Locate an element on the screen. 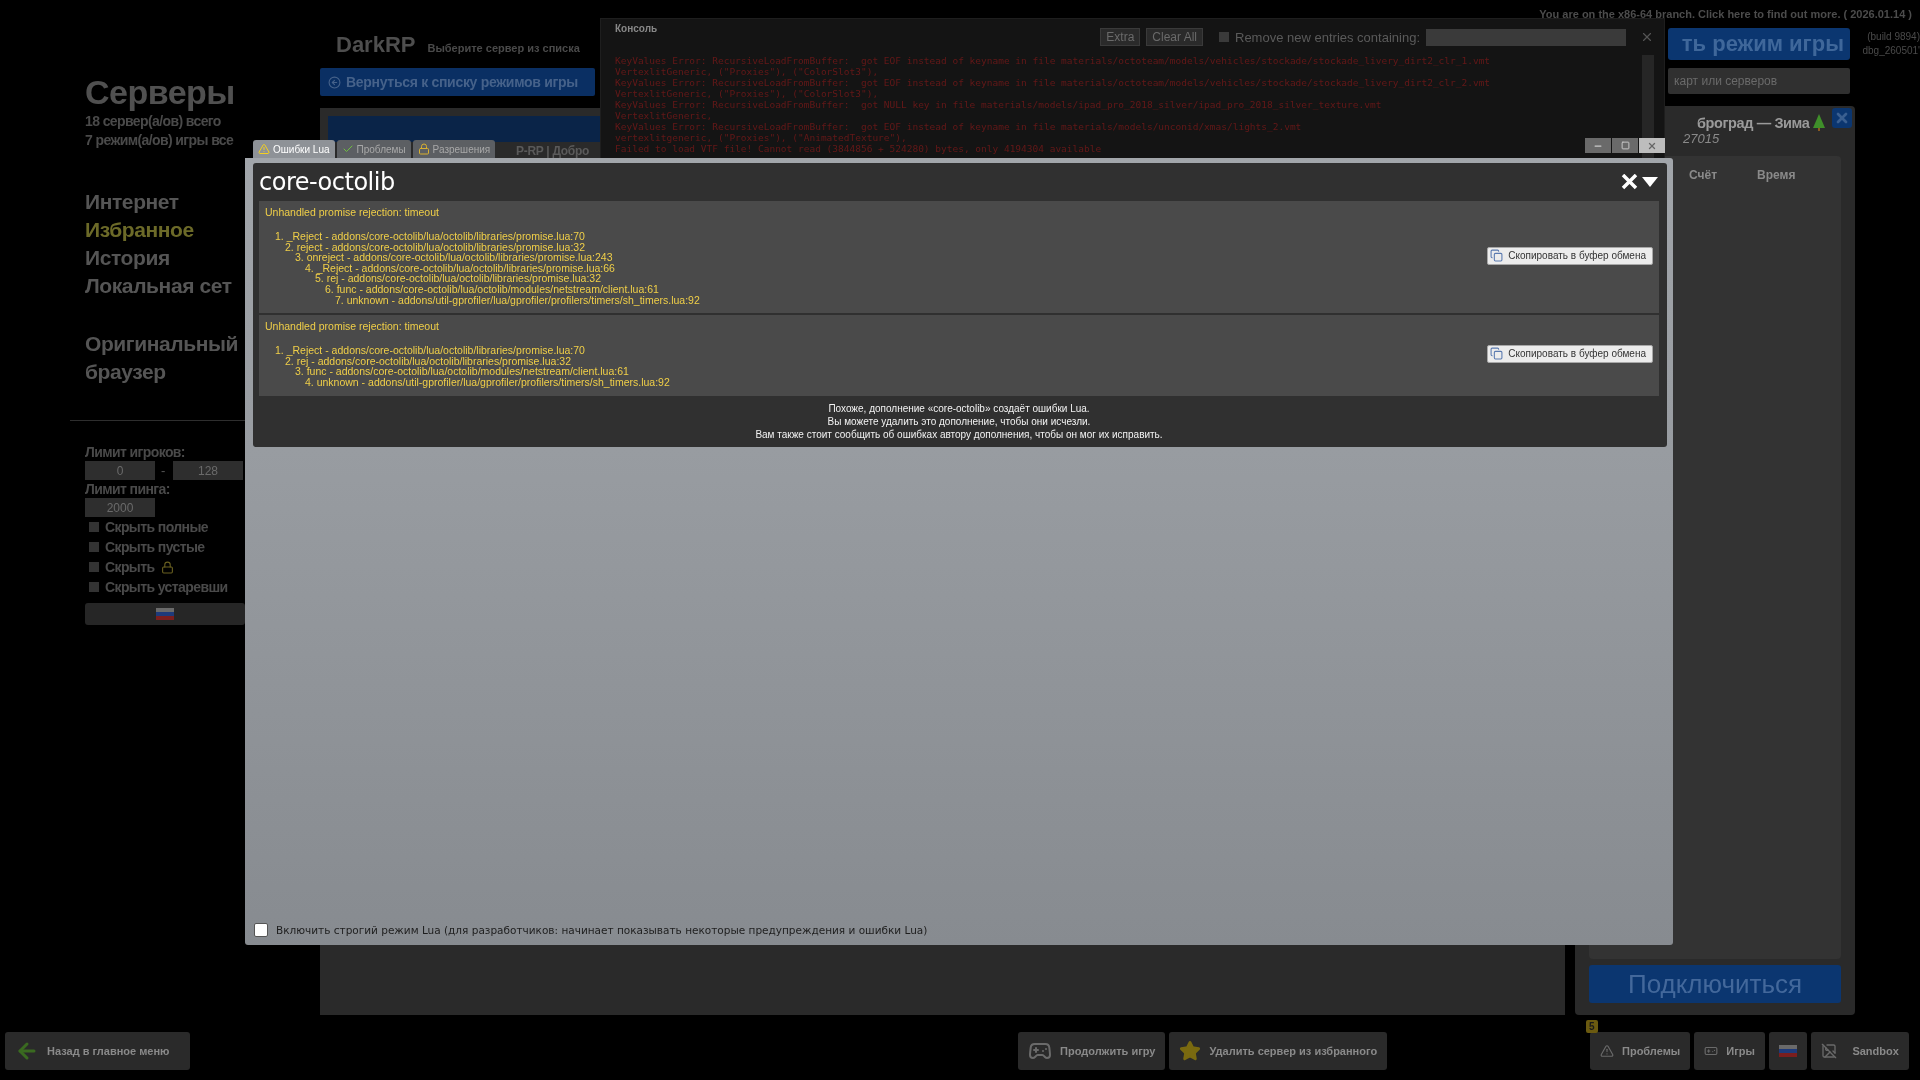 This screenshot has height=1080, width=1920. action-button: Удалить сервер из избранного is located at coordinates (1278, 1050).